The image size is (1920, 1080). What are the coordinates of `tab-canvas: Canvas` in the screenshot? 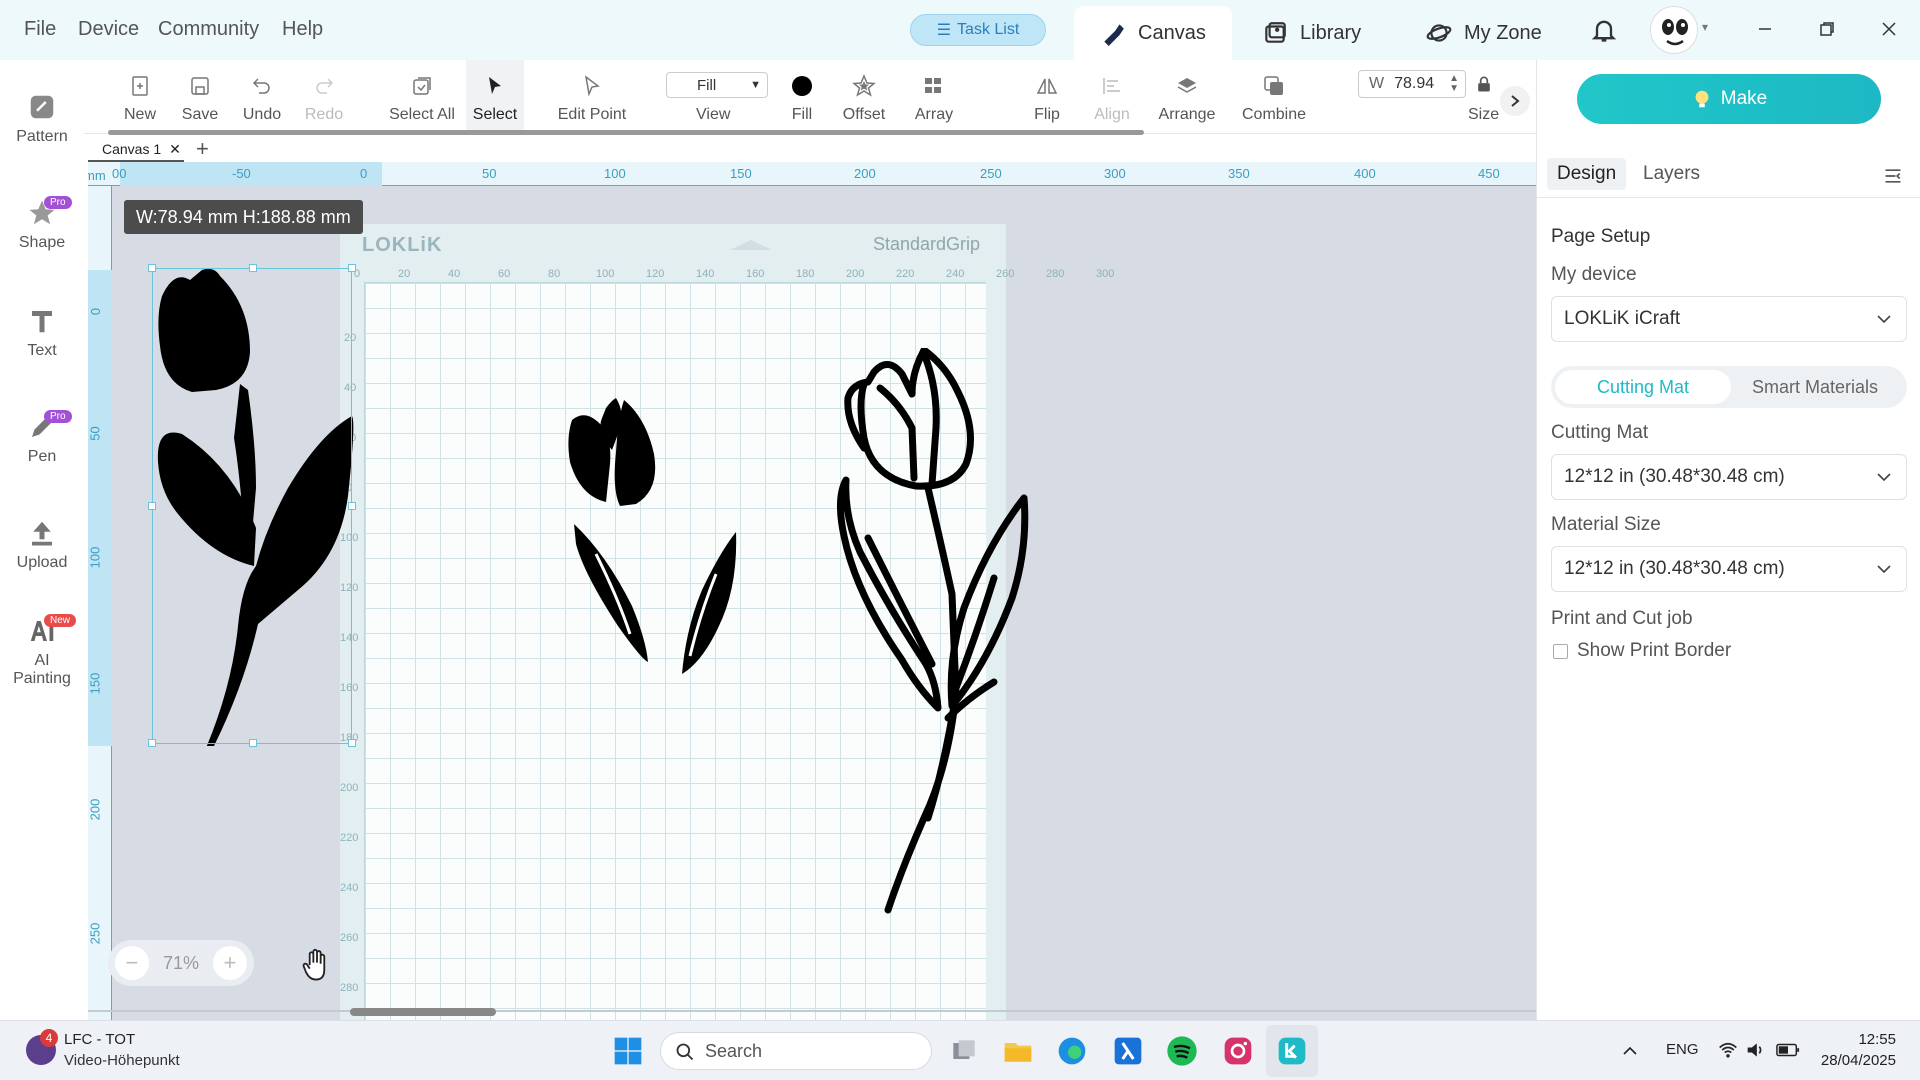 It's located at (1153, 33).